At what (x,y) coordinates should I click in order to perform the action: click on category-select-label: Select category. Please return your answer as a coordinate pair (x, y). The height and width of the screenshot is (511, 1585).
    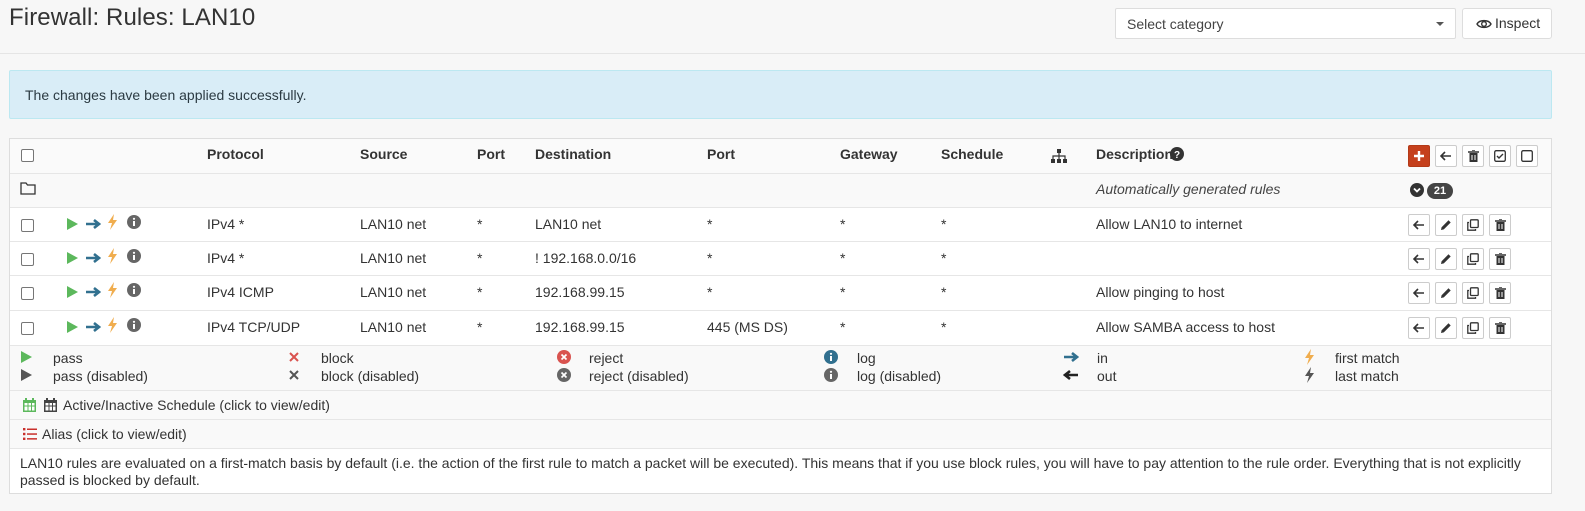
    Looking at the image, I should click on (1175, 24).